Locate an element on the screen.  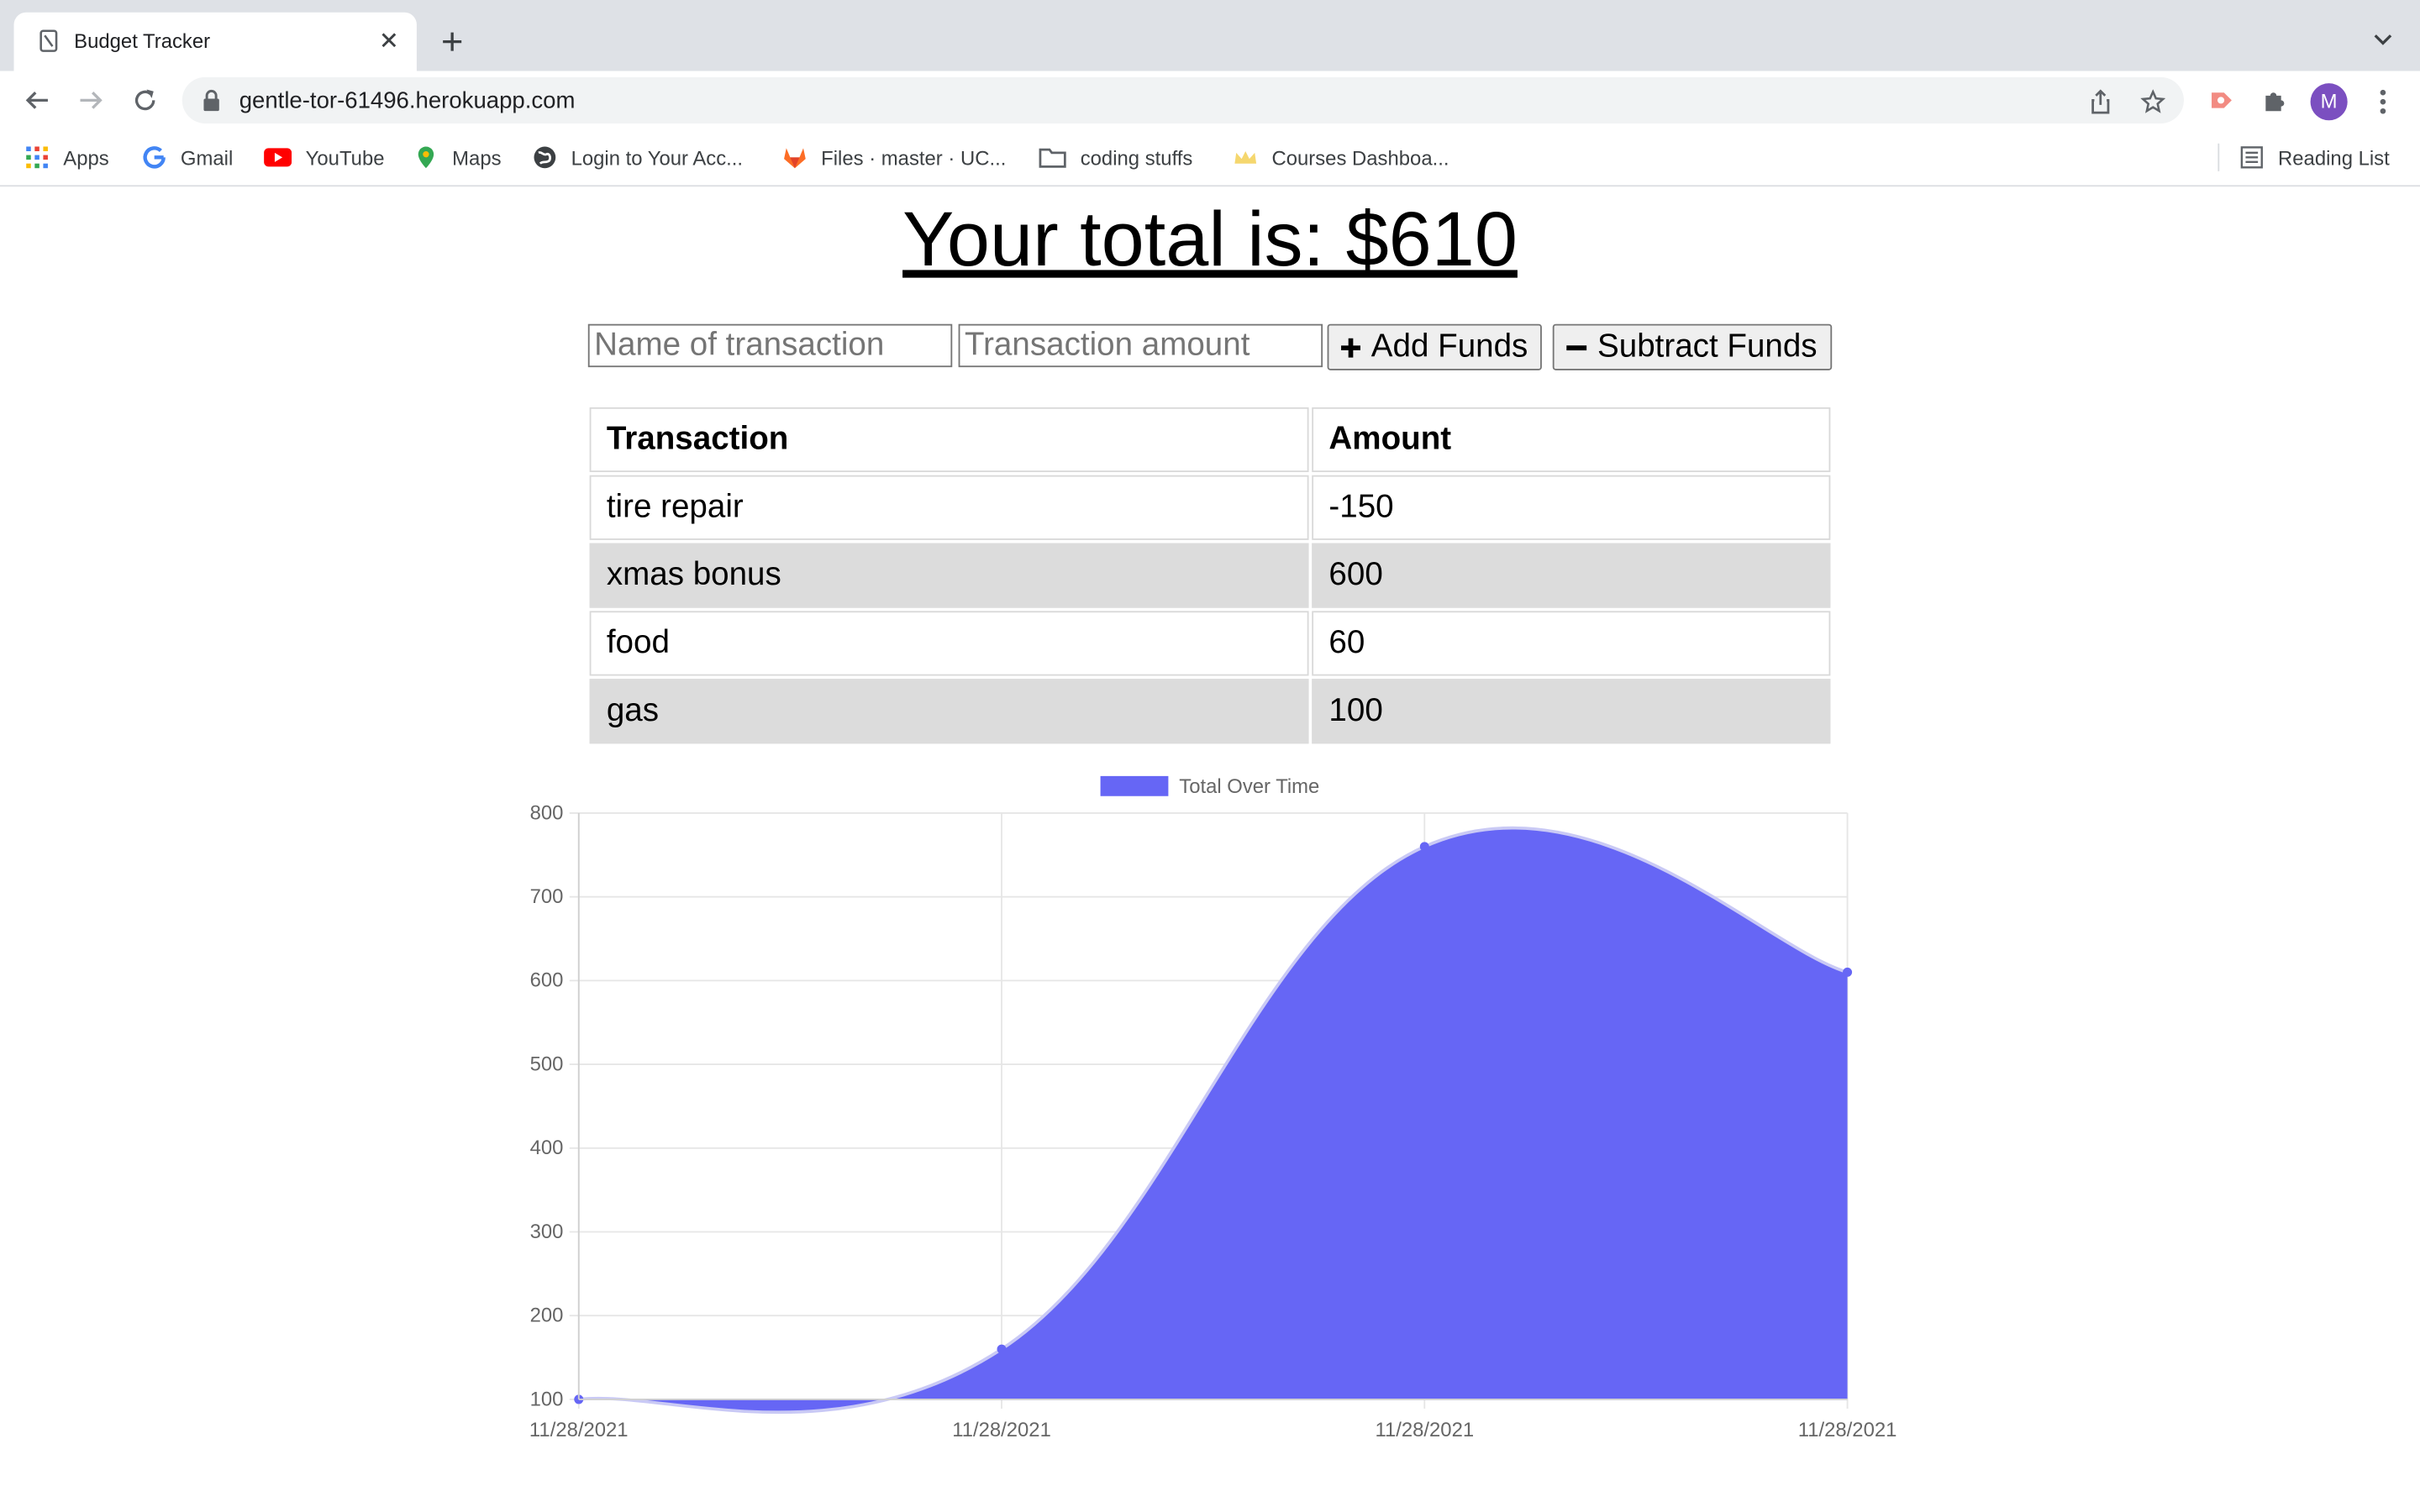
transaction-name-input is located at coordinates (770, 345).